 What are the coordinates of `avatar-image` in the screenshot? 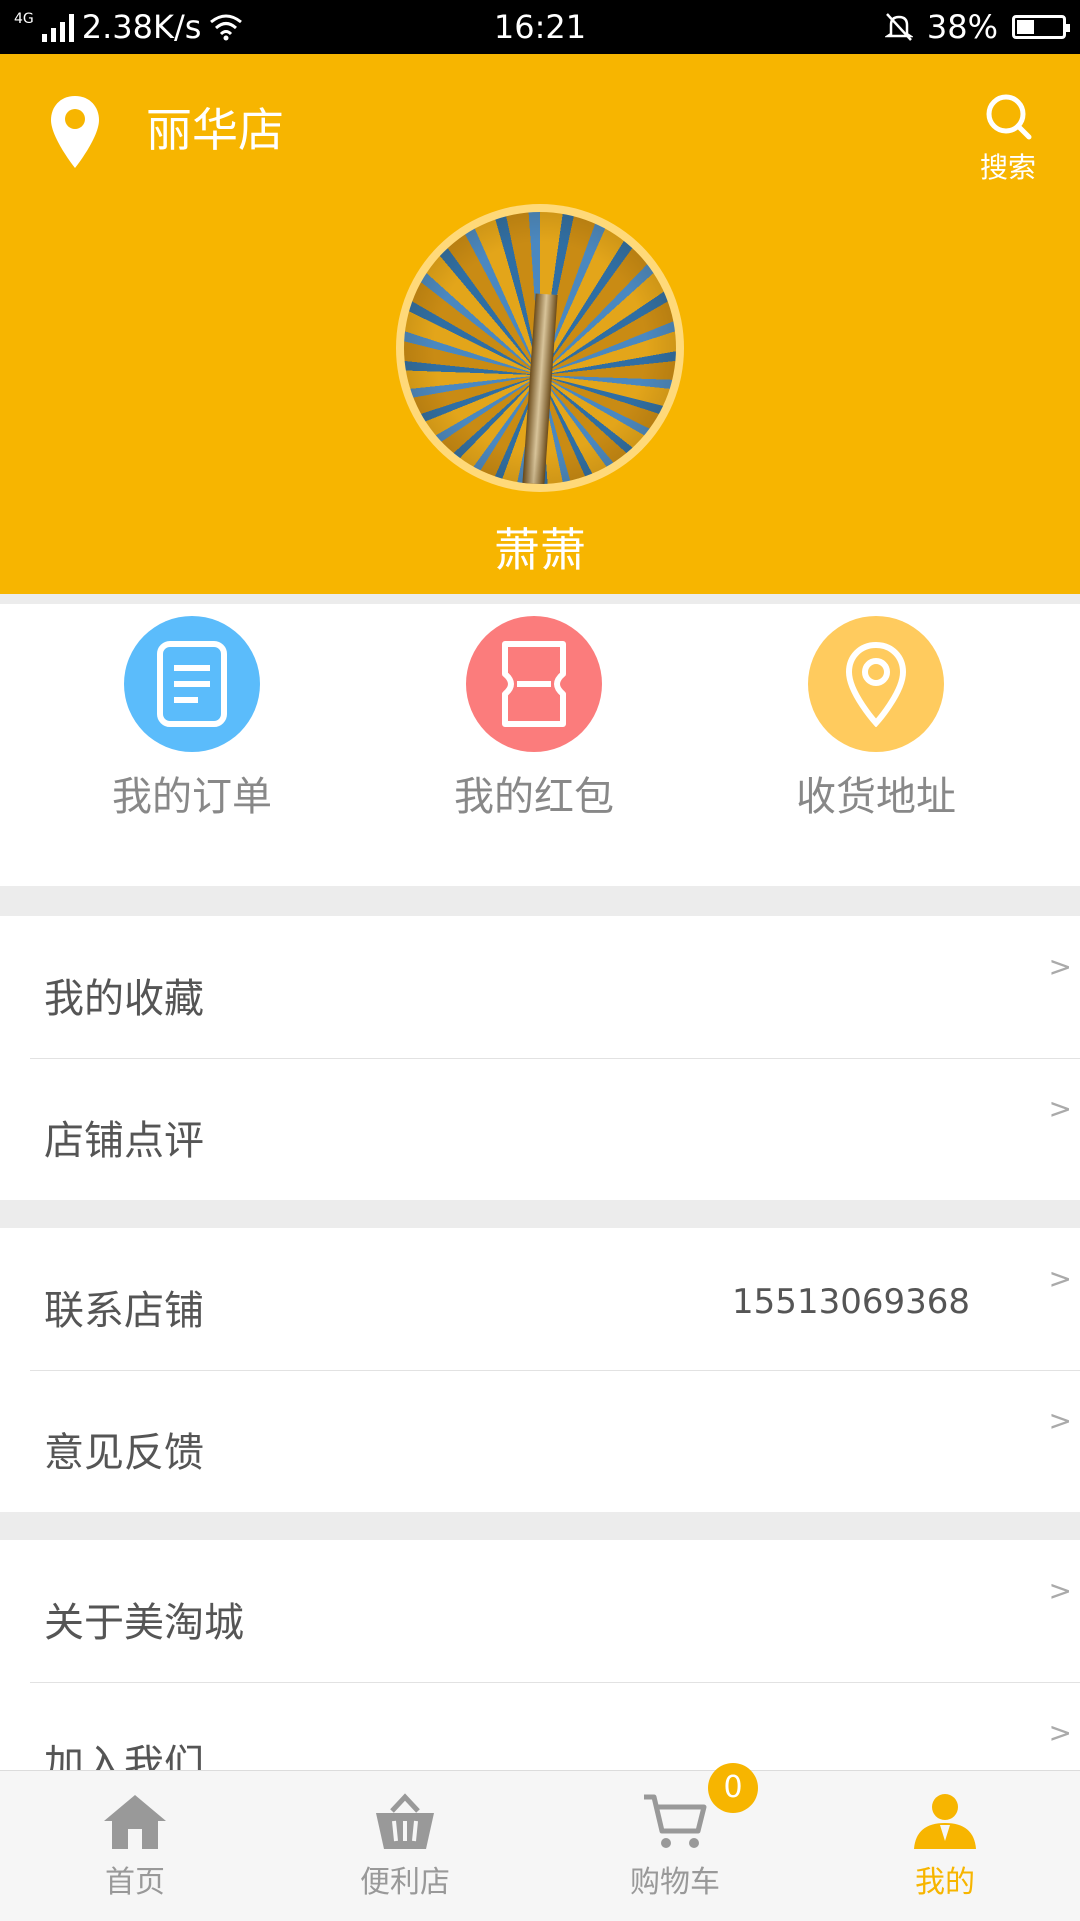 It's located at (540, 348).